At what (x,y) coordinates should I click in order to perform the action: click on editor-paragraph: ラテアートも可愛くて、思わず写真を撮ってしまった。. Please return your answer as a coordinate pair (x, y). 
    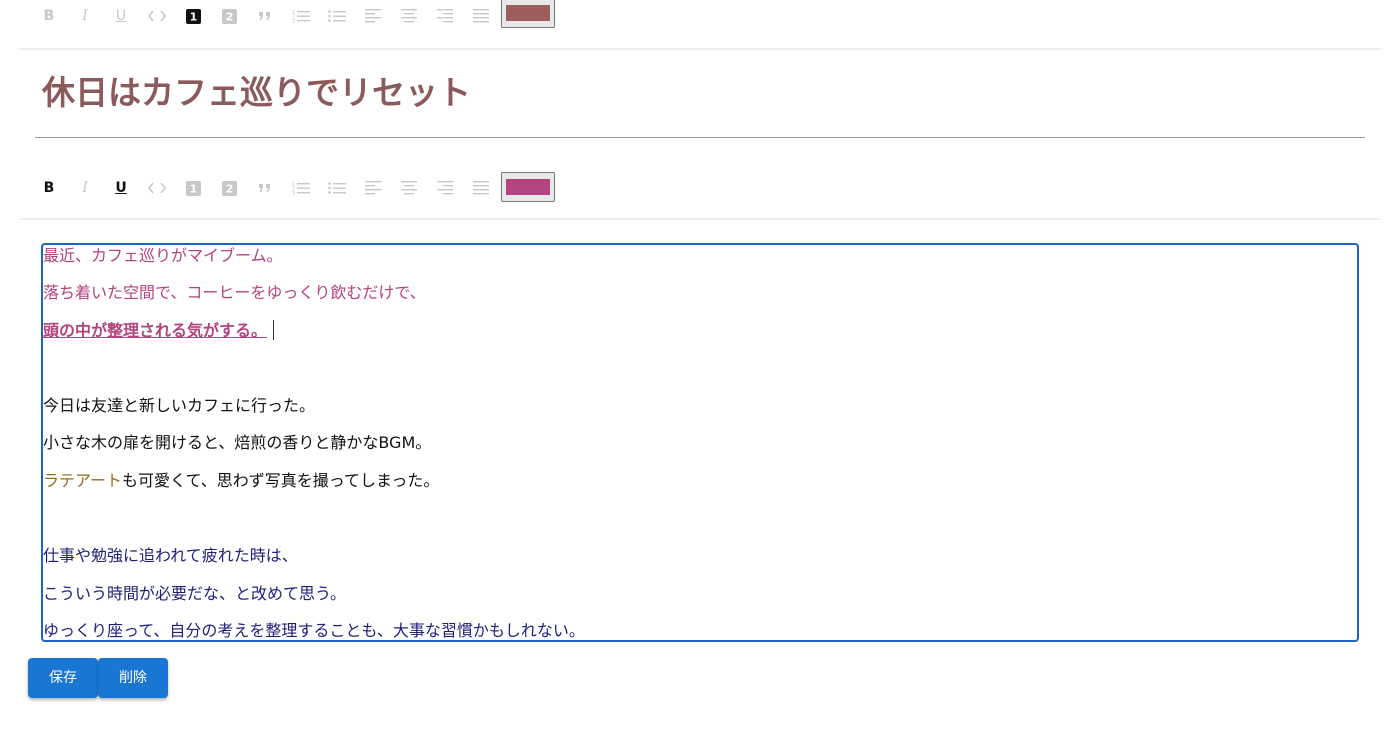
    Looking at the image, I should click on (241, 481).